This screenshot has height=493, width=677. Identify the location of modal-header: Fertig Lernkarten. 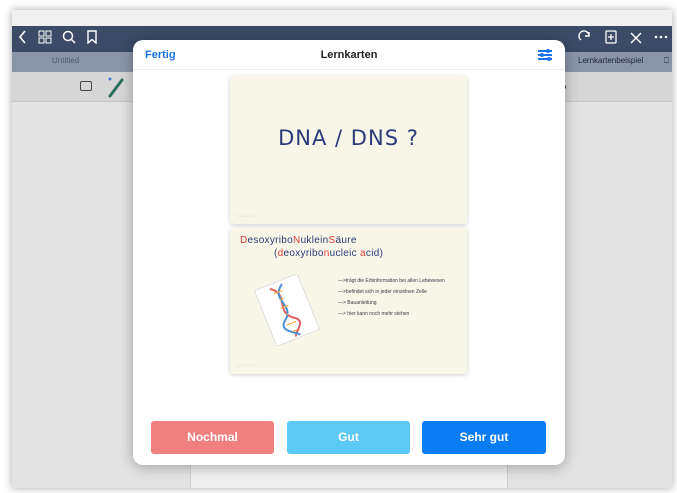
(349, 55).